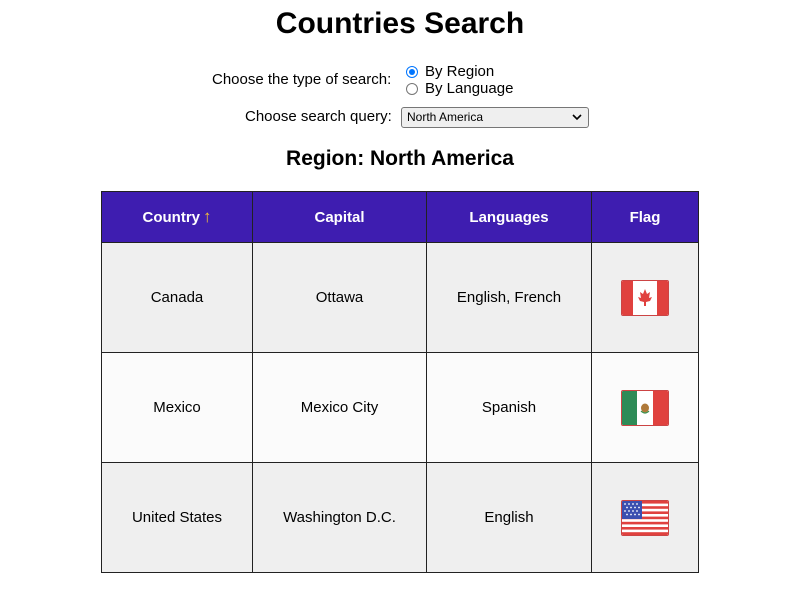  What do you see at coordinates (645, 217) in the screenshot?
I see `column-header-flag: Flag` at bounding box center [645, 217].